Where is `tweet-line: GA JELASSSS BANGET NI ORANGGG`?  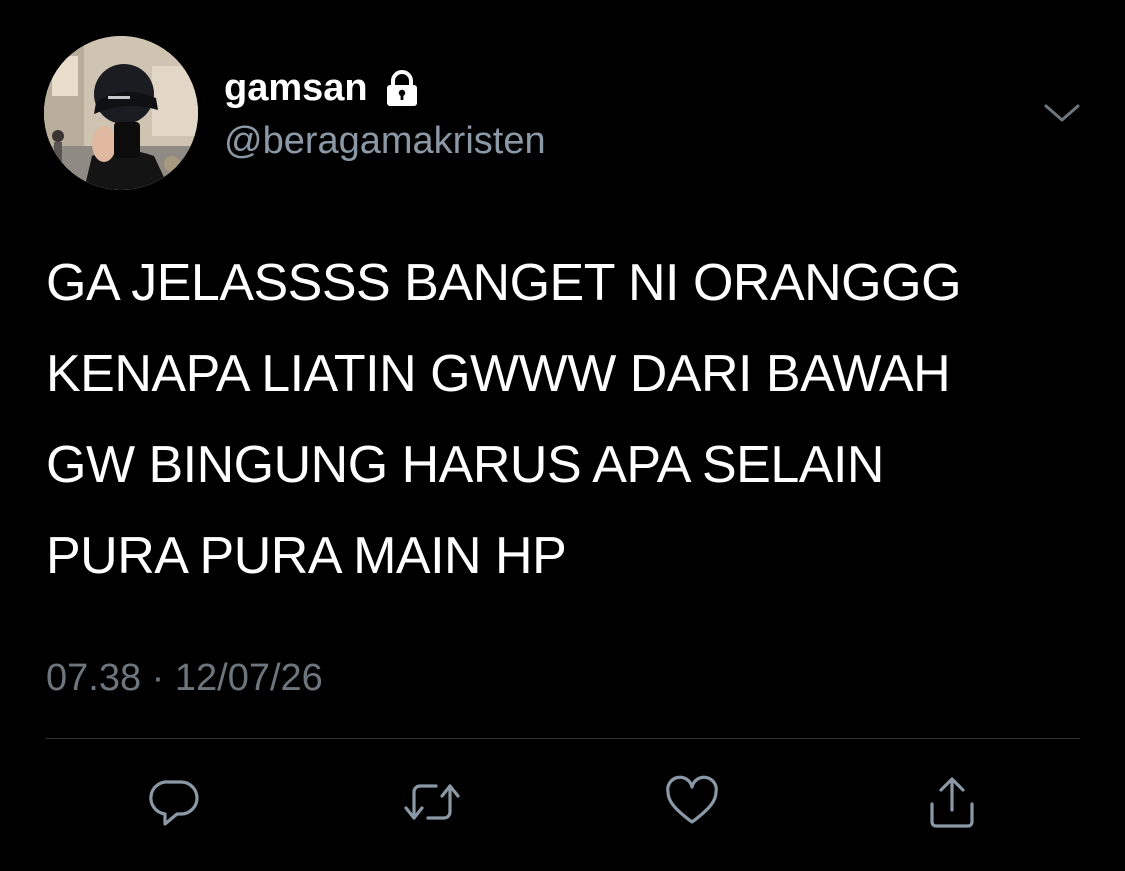 tweet-line: GA JELASSSS BANGET NI ORANGGG is located at coordinates (504, 283).